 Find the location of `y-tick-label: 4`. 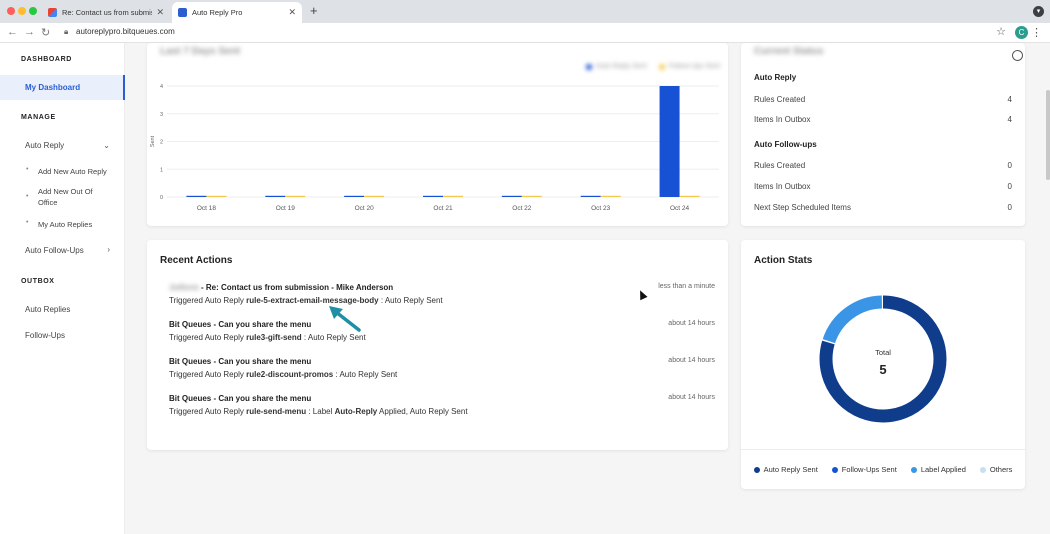

y-tick-label: 4 is located at coordinates (161, 87).